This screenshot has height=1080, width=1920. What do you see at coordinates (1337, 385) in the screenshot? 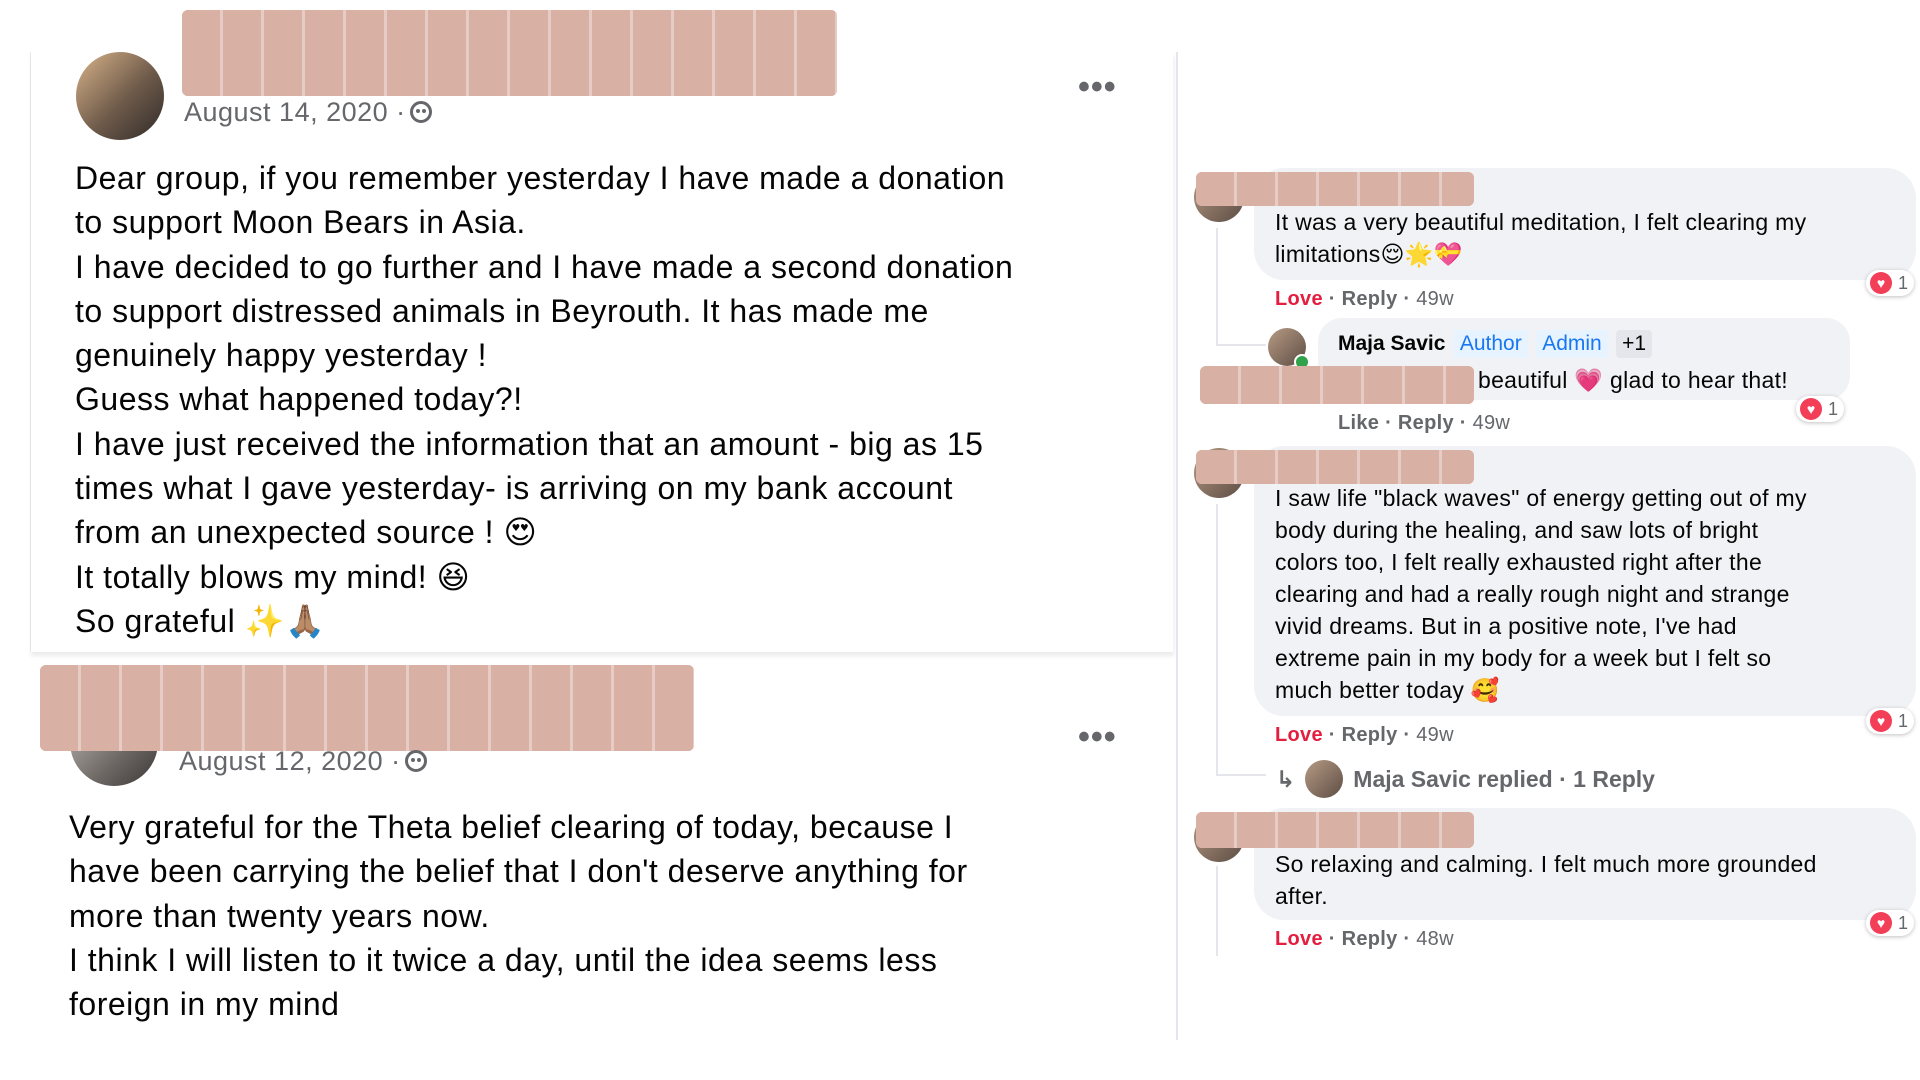
I see `redacted-mention` at bounding box center [1337, 385].